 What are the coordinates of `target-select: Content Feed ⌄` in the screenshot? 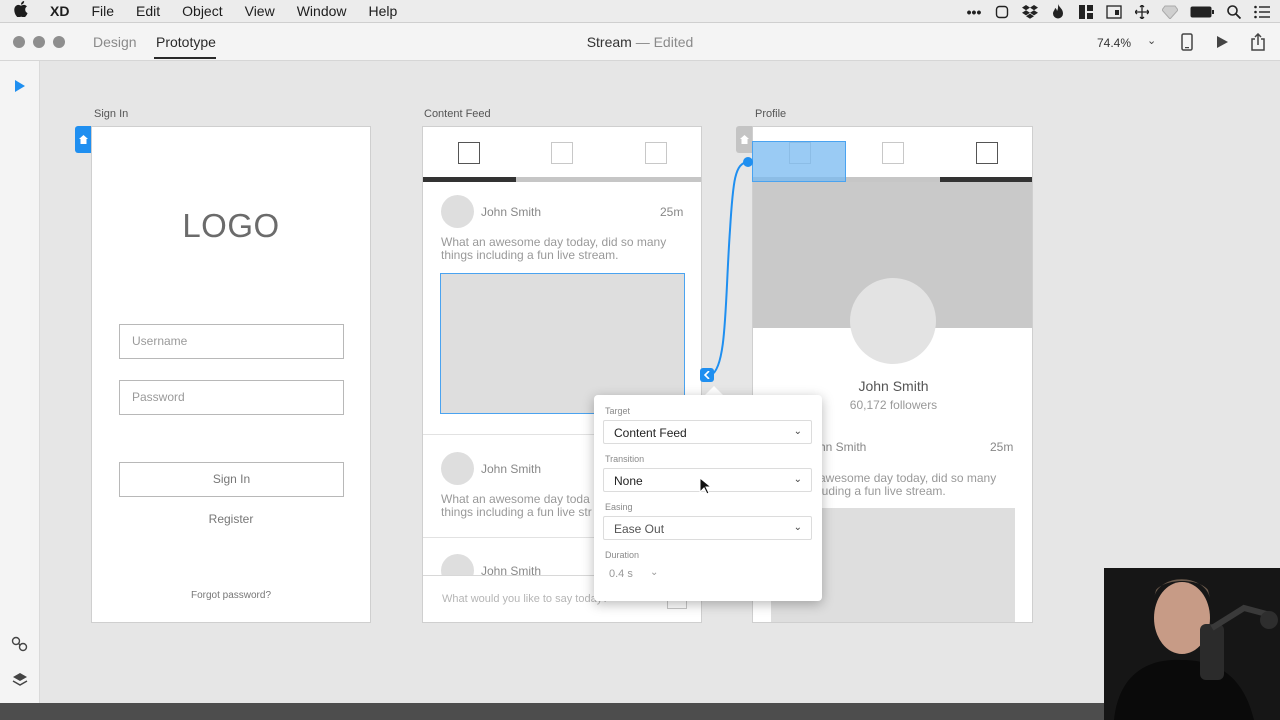 It's located at (707, 432).